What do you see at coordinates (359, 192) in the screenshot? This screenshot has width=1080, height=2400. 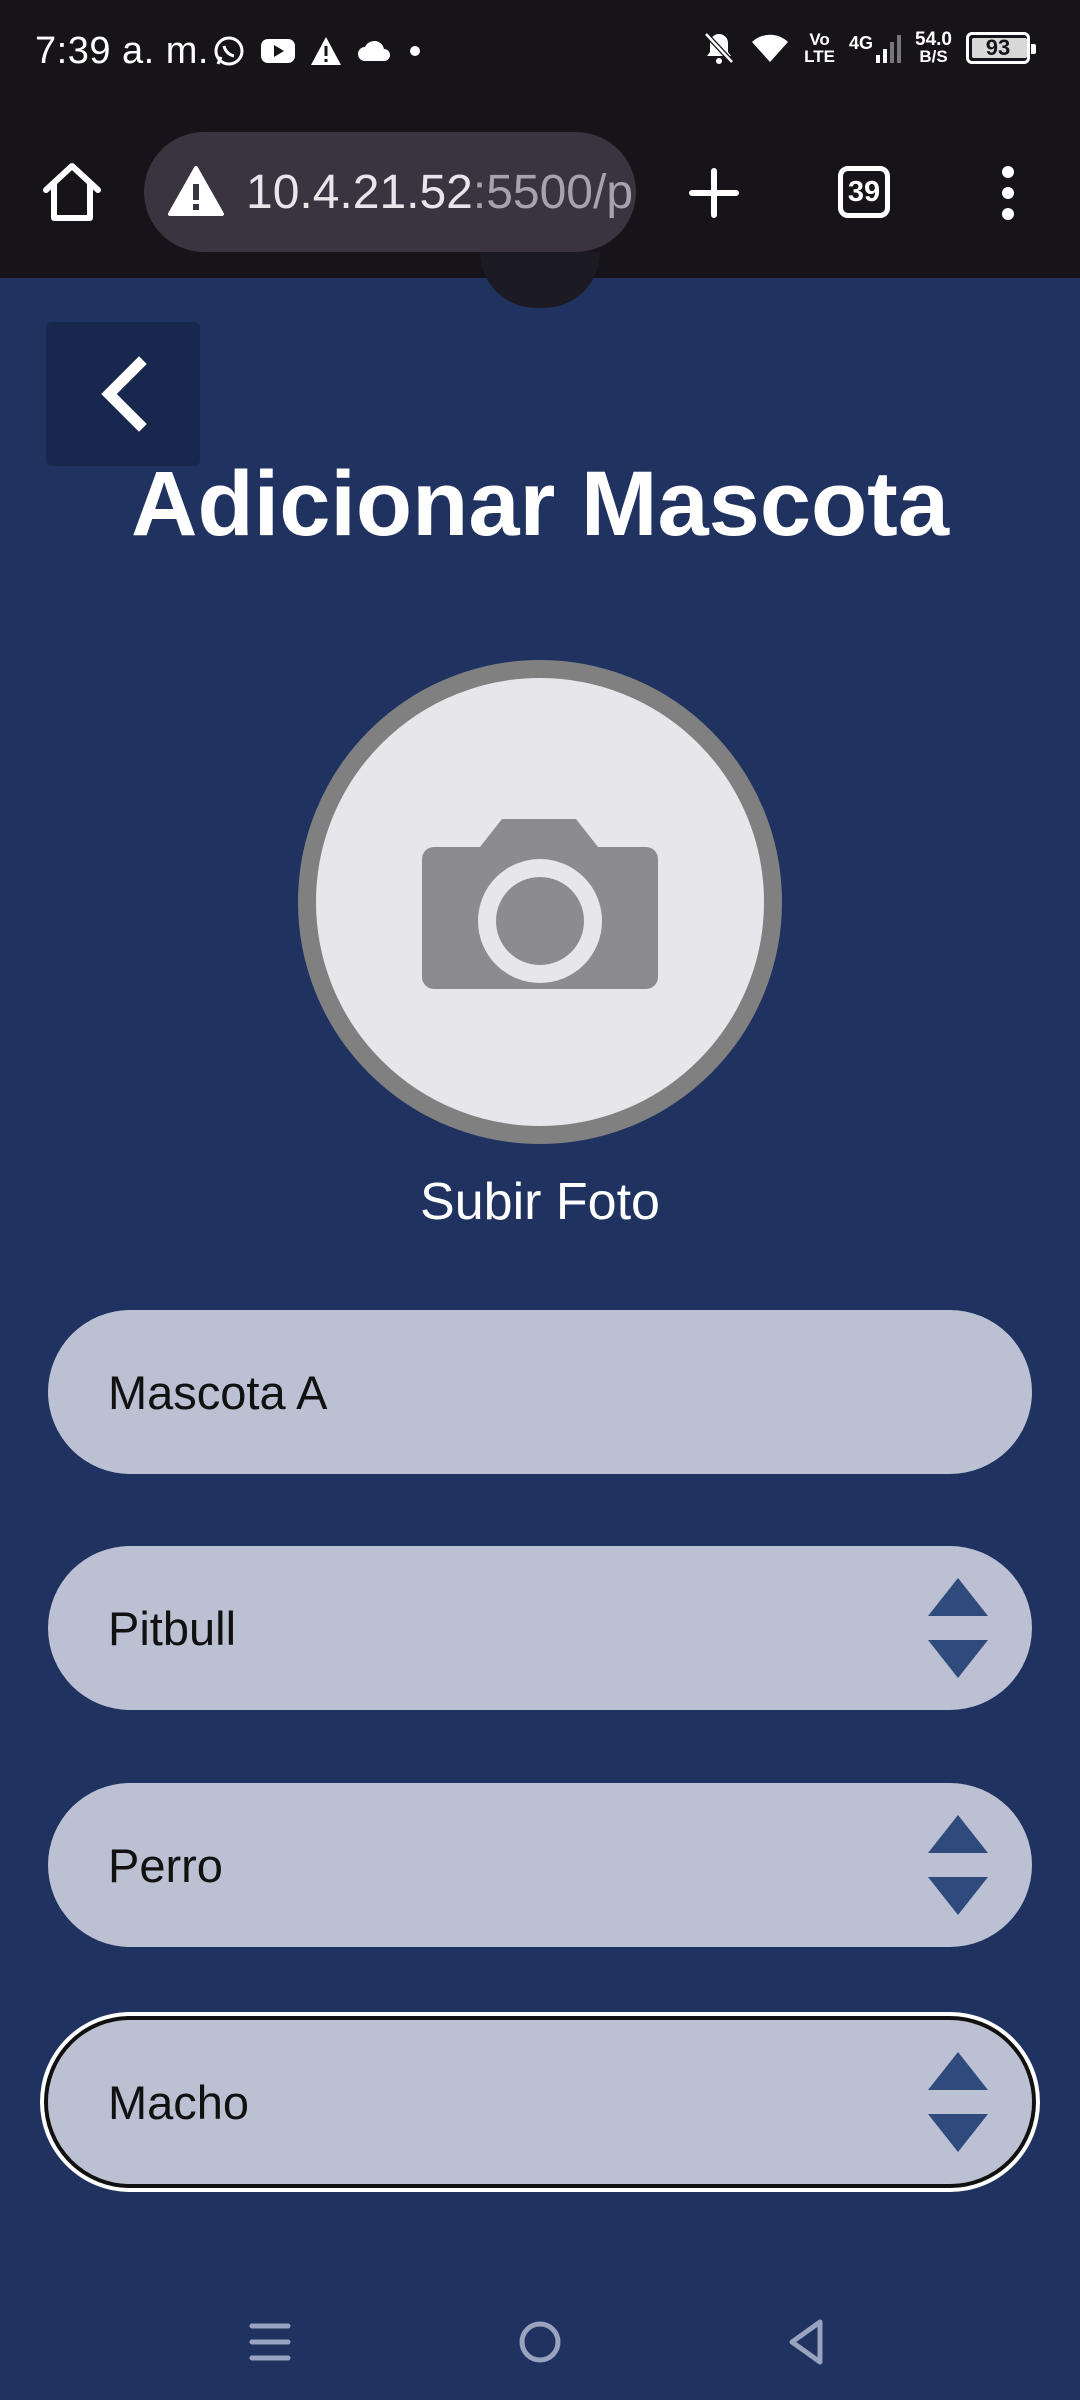 I see `url-host: 10.4.21.52` at bounding box center [359, 192].